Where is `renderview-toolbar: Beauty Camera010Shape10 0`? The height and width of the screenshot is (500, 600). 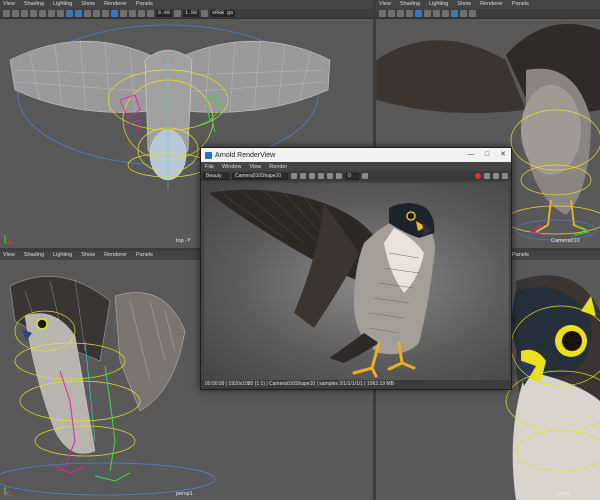 renderview-toolbar: Beauty Camera010Shape10 0 is located at coordinates (356, 176).